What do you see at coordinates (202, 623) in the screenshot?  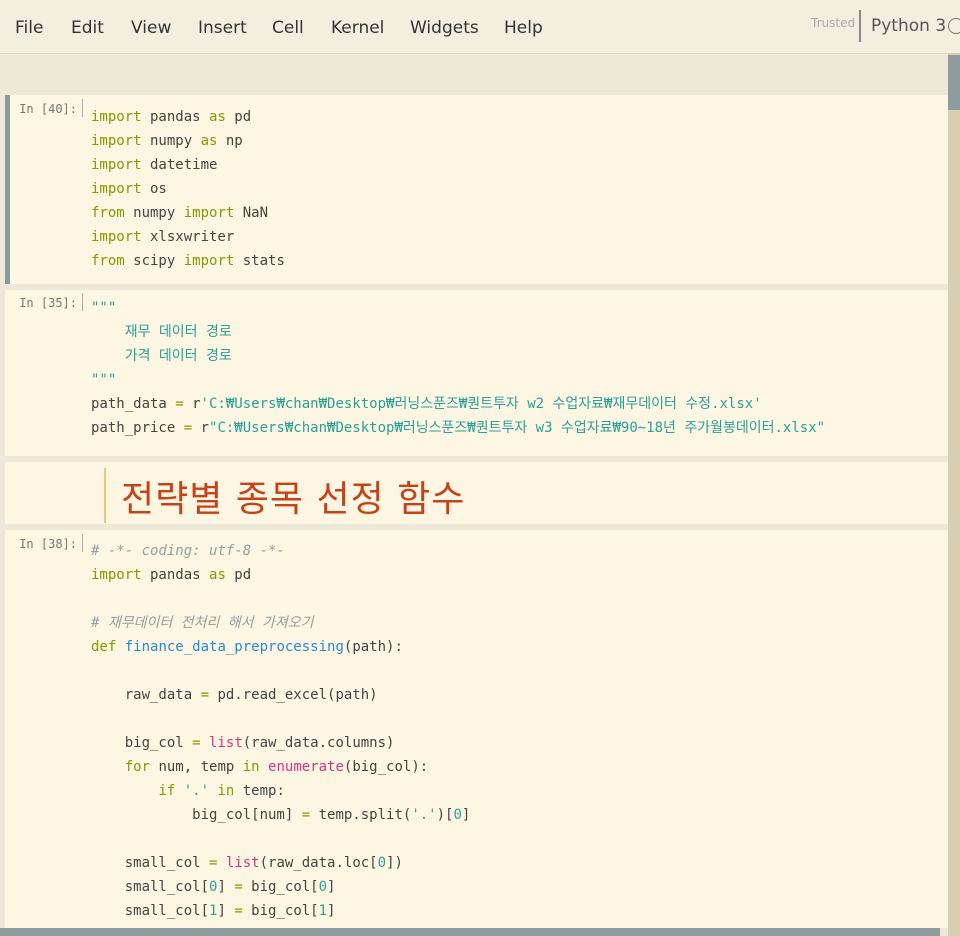 I see `code-token: # 재무데이터 전처리 해서 가져오기` at bounding box center [202, 623].